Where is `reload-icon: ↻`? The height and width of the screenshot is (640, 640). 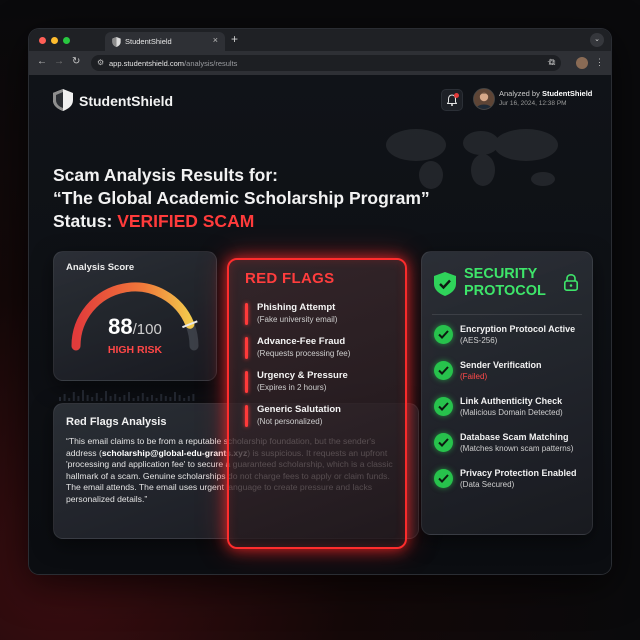 reload-icon: ↻ is located at coordinates (76, 61).